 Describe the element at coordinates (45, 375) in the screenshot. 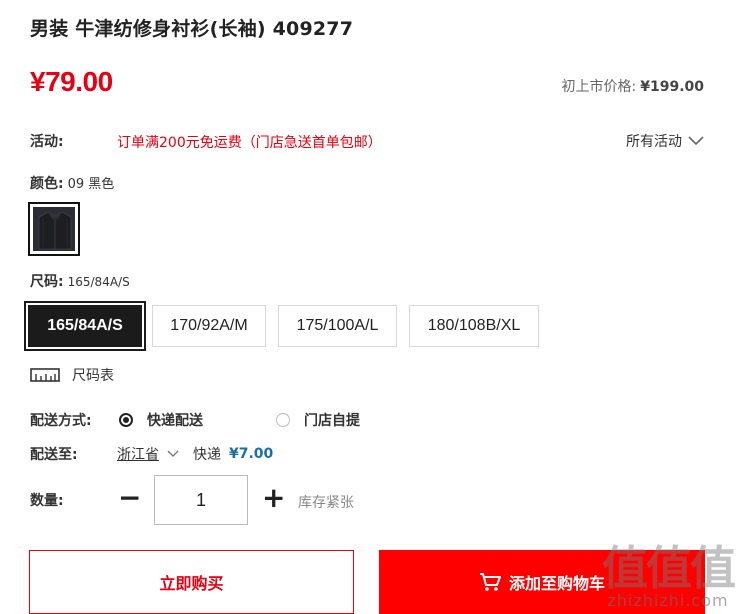

I see `ruler-icon` at that location.